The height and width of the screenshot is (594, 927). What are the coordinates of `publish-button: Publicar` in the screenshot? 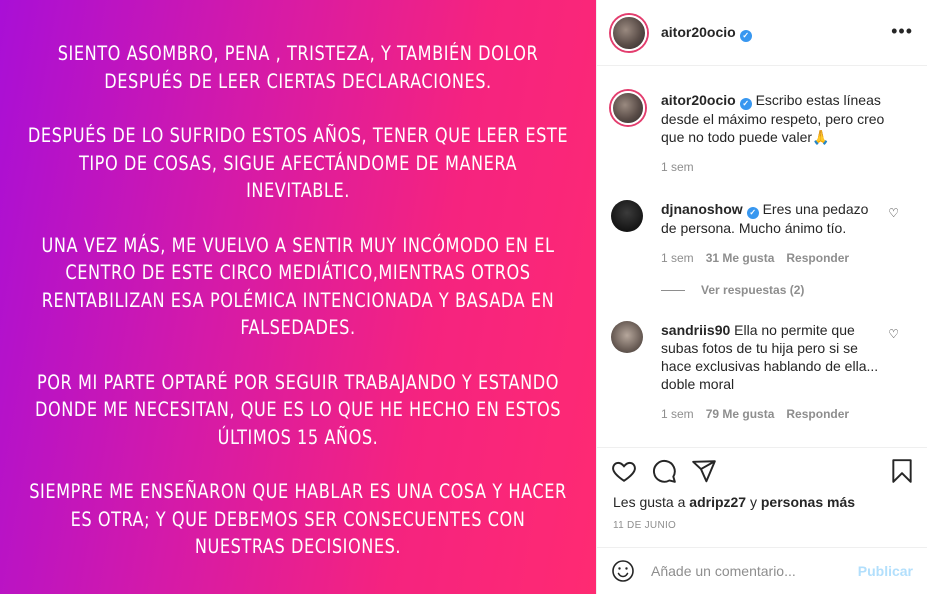 It's located at (885, 571).